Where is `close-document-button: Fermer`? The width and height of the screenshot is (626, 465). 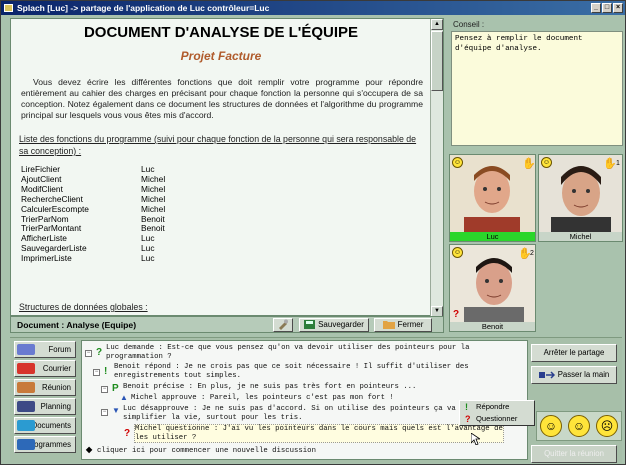
close-document-button: Fermer is located at coordinates (403, 325).